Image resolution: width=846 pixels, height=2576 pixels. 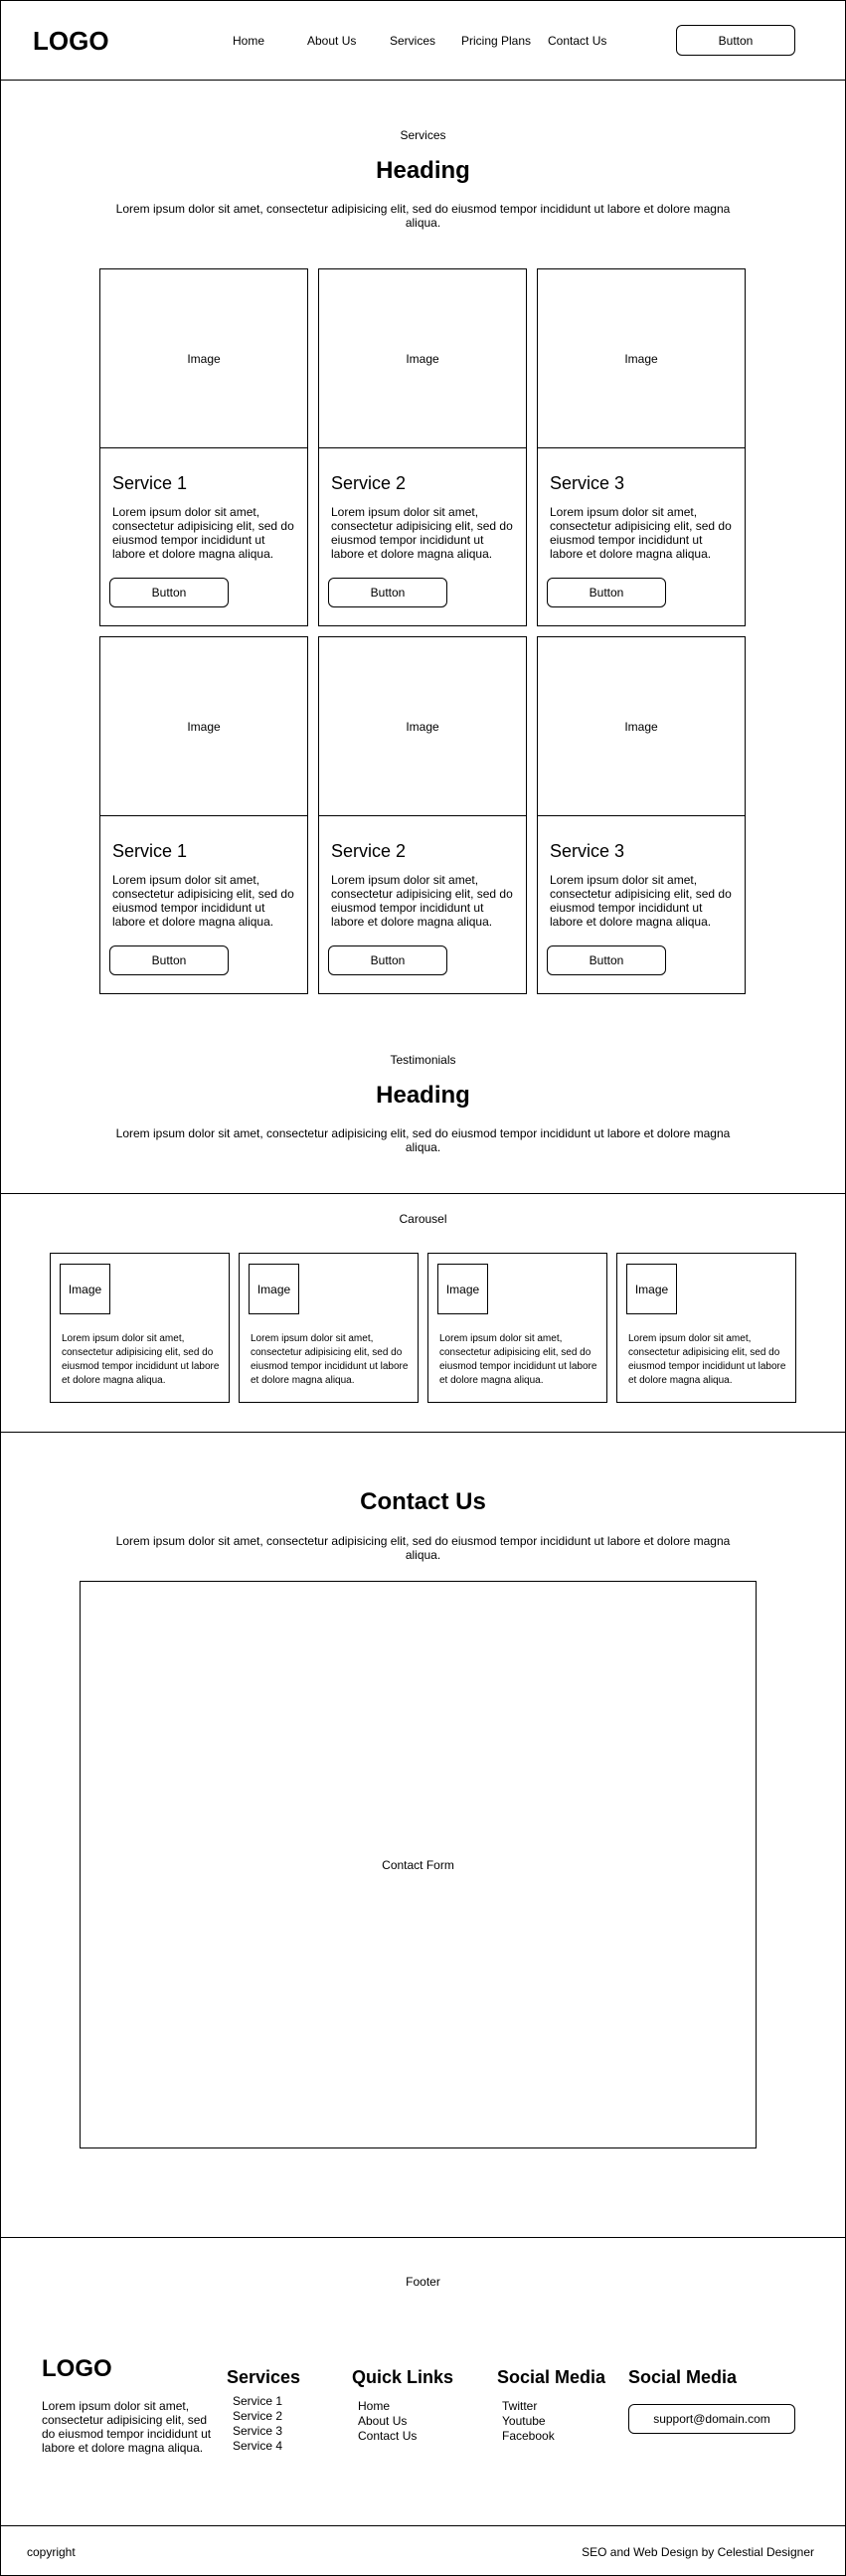 What do you see at coordinates (412, 41) in the screenshot?
I see `nav-services: Services` at bounding box center [412, 41].